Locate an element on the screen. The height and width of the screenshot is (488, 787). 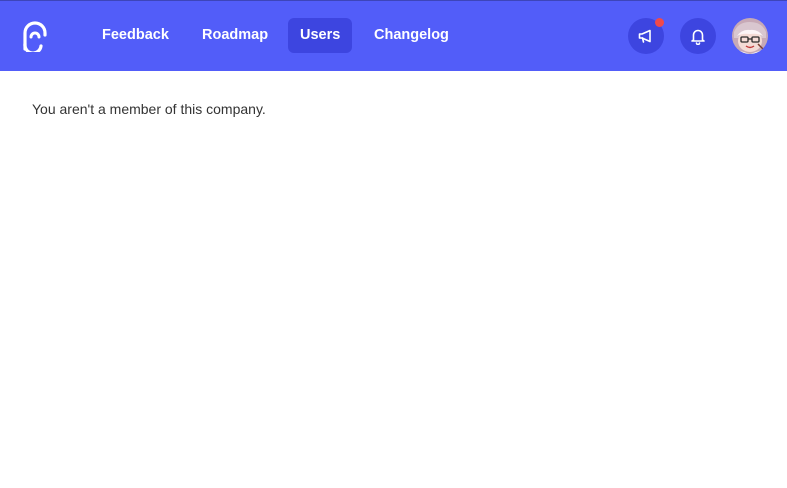
megaphone-icon is located at coordinates (646, 36).